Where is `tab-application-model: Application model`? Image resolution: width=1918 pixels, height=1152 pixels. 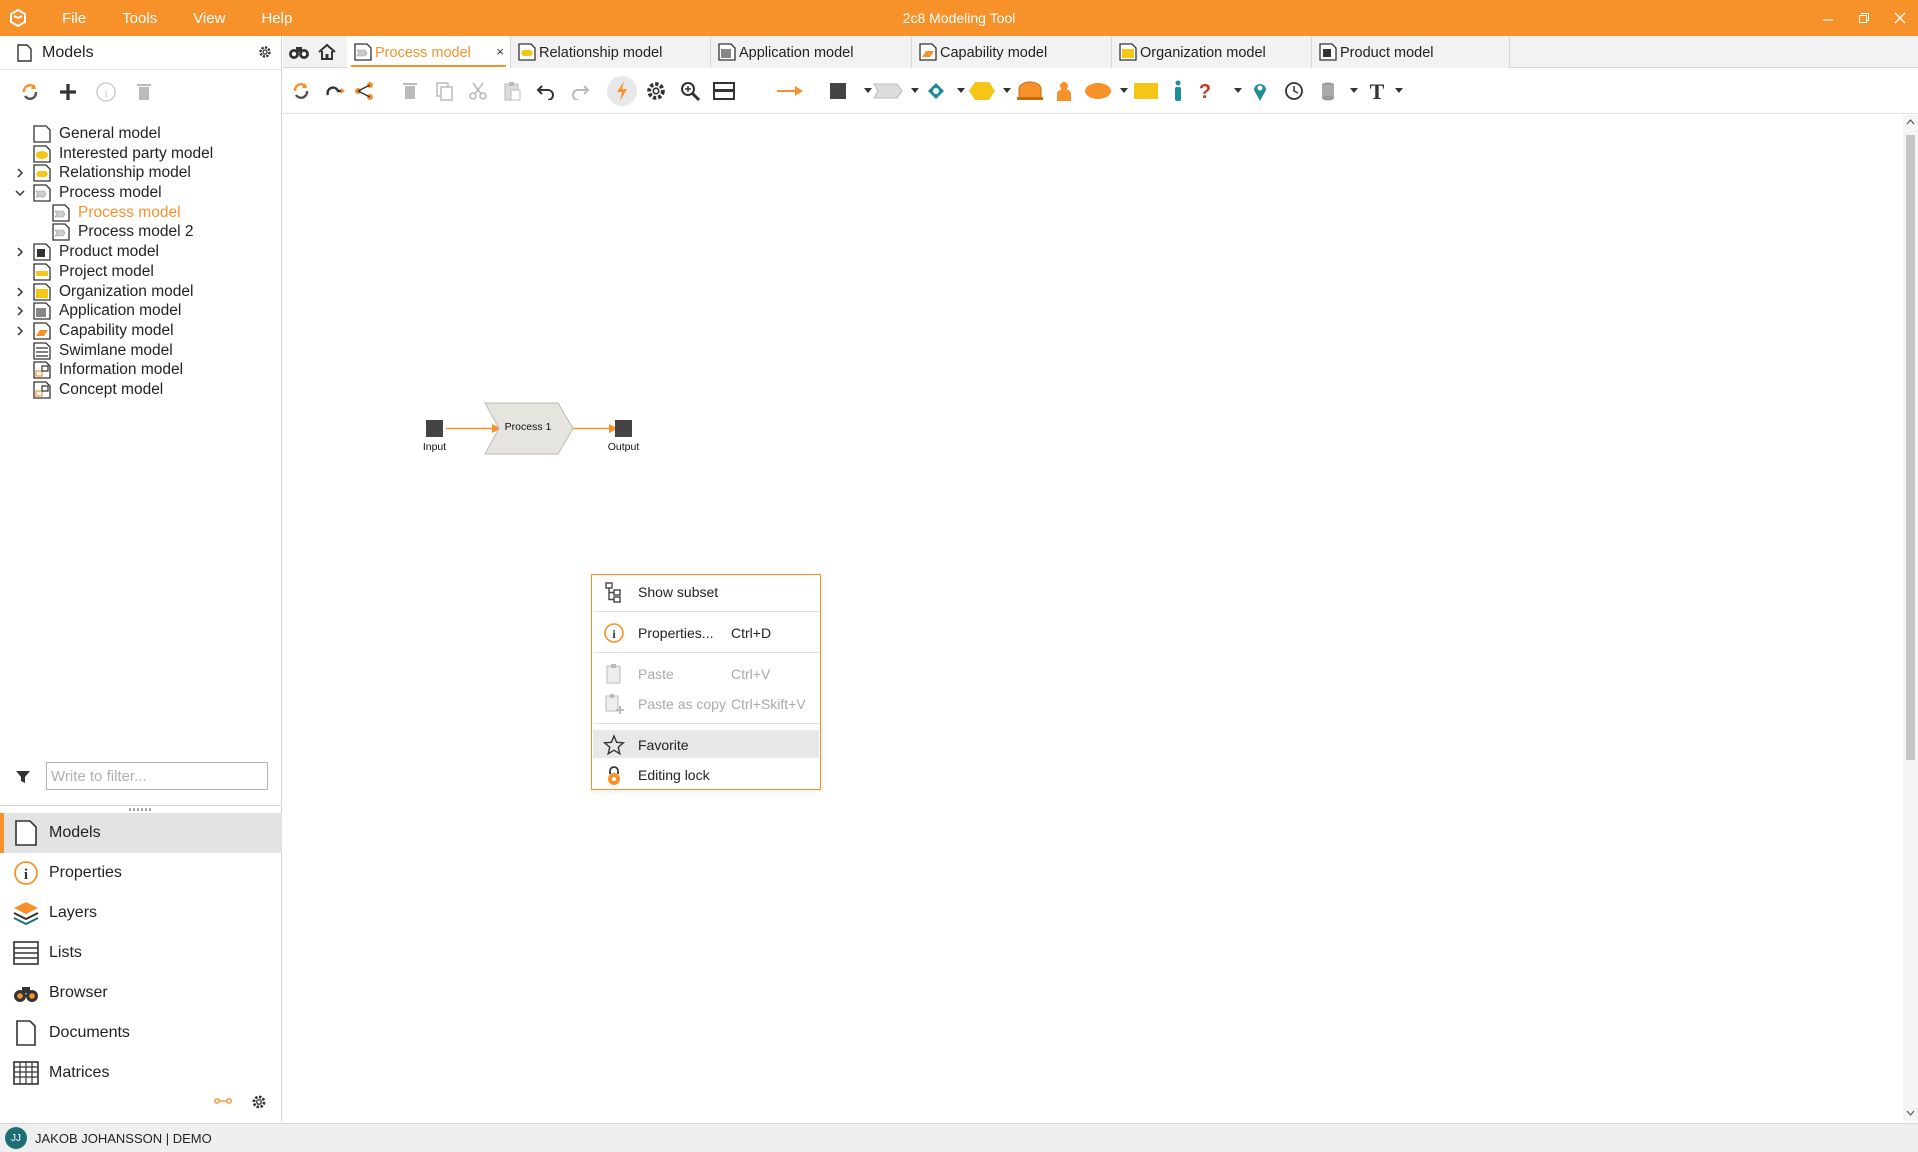
tab-application-model: Application model is located at coordinates (811, 52).